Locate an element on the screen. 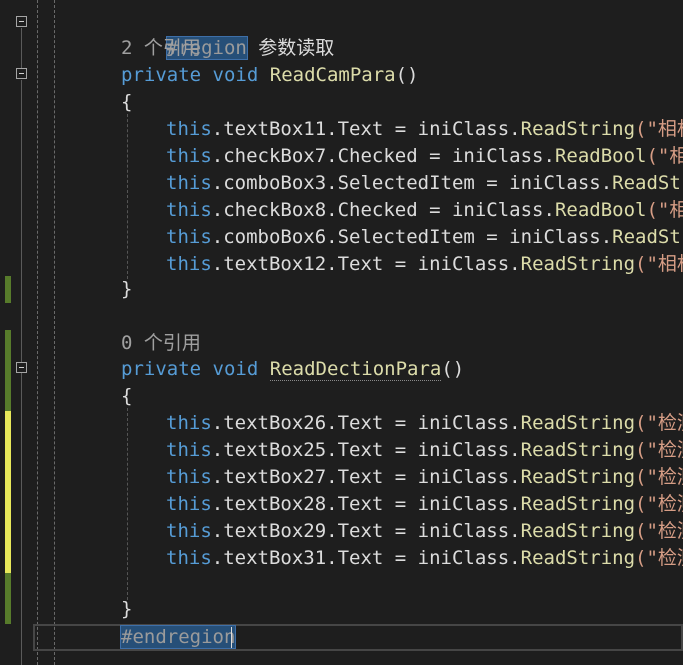 This screenshot has height=665, width=683. member-access: .textBox26.Text = iniClass. is located at coordinates (366, 423).